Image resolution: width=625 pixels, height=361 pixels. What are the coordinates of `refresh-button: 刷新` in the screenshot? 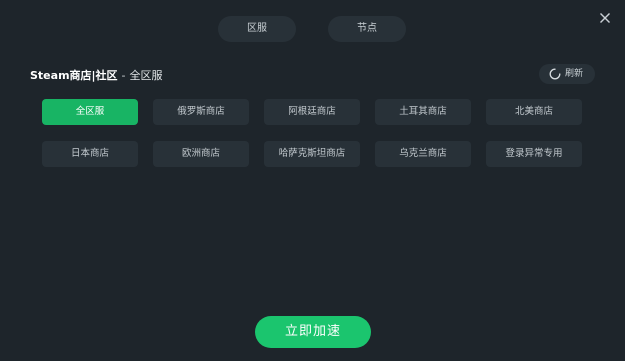 It's located at (567, 74).